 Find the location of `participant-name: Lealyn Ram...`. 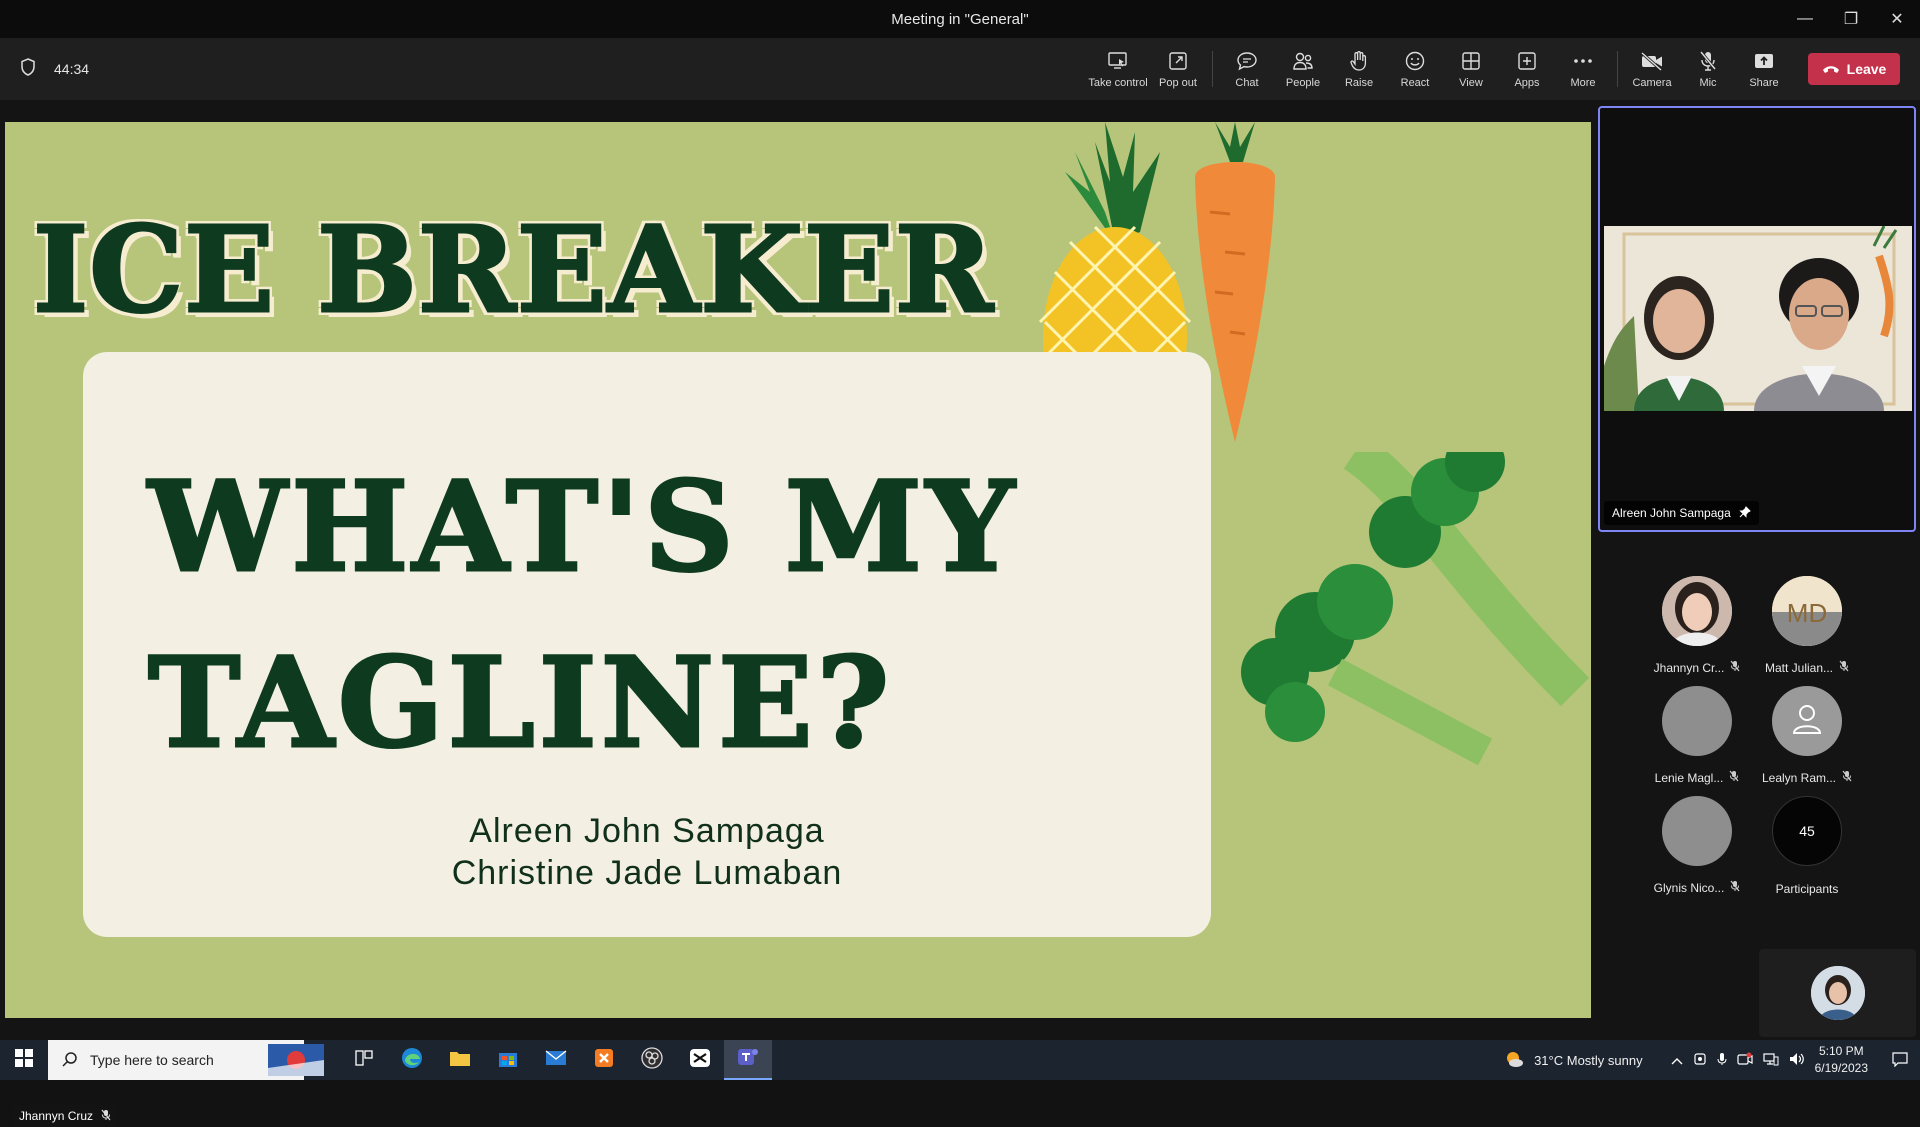

participant-name: Lealyn Ram... is located at coordinates (1799, 777).